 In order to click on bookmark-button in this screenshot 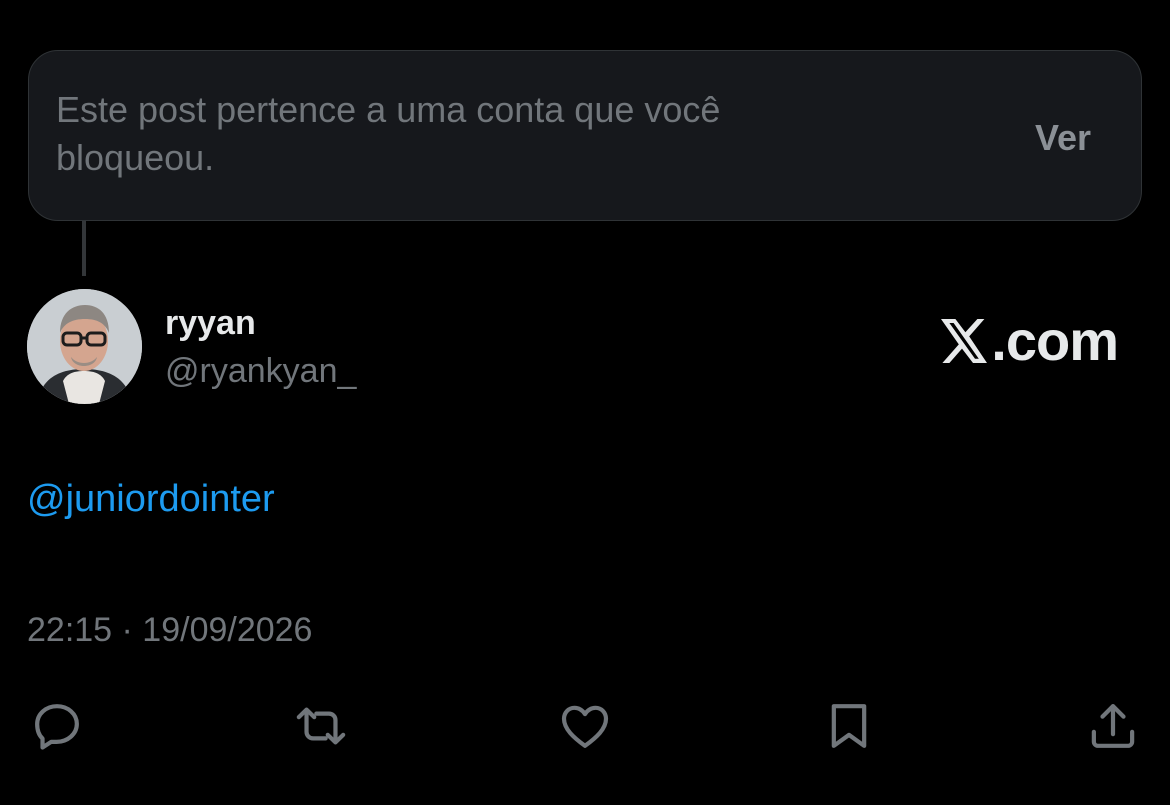, I will do `click(849, 726)`.